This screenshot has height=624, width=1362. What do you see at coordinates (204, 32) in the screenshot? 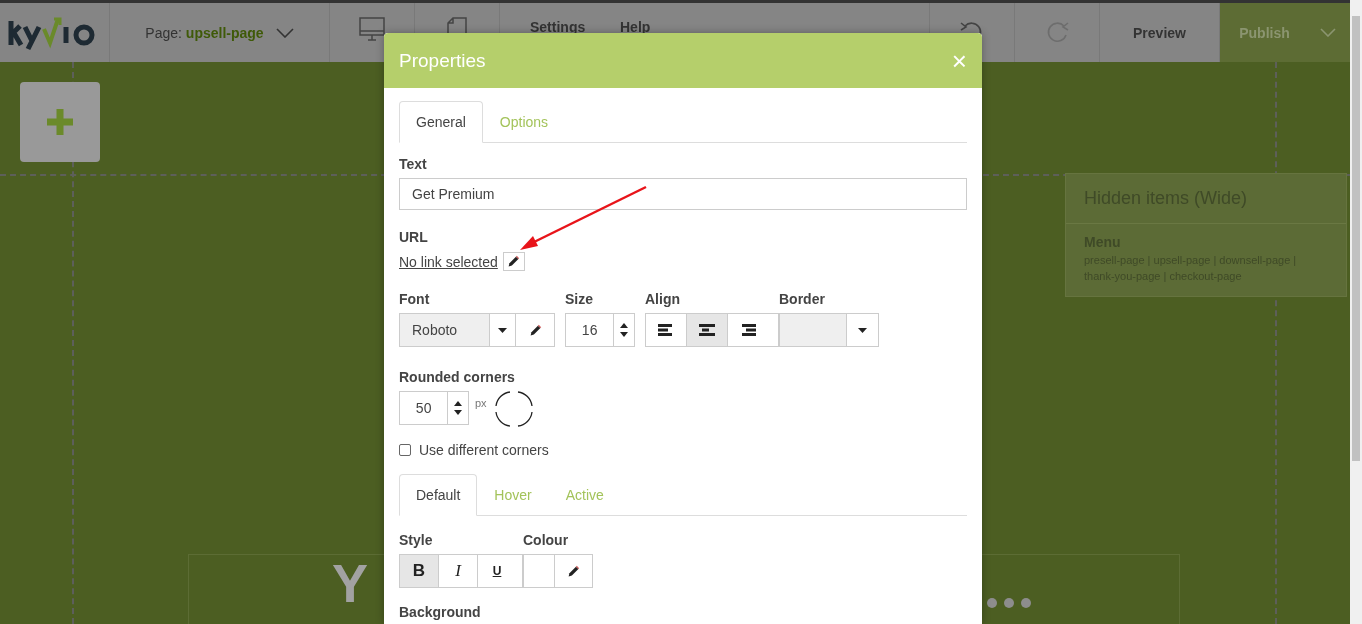
I see `page-selector: Page: upsell-page` at bounding box center [204, 32].